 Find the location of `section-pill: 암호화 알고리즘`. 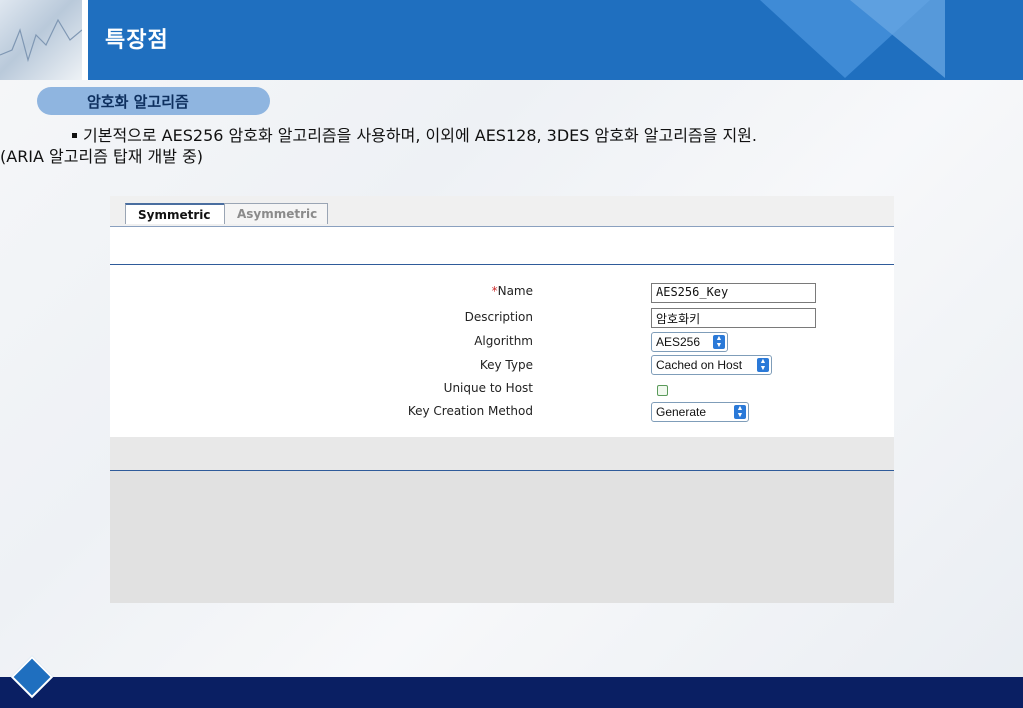

section-pill: 암호화 알고리즘 is located at coordinates (153, 101).